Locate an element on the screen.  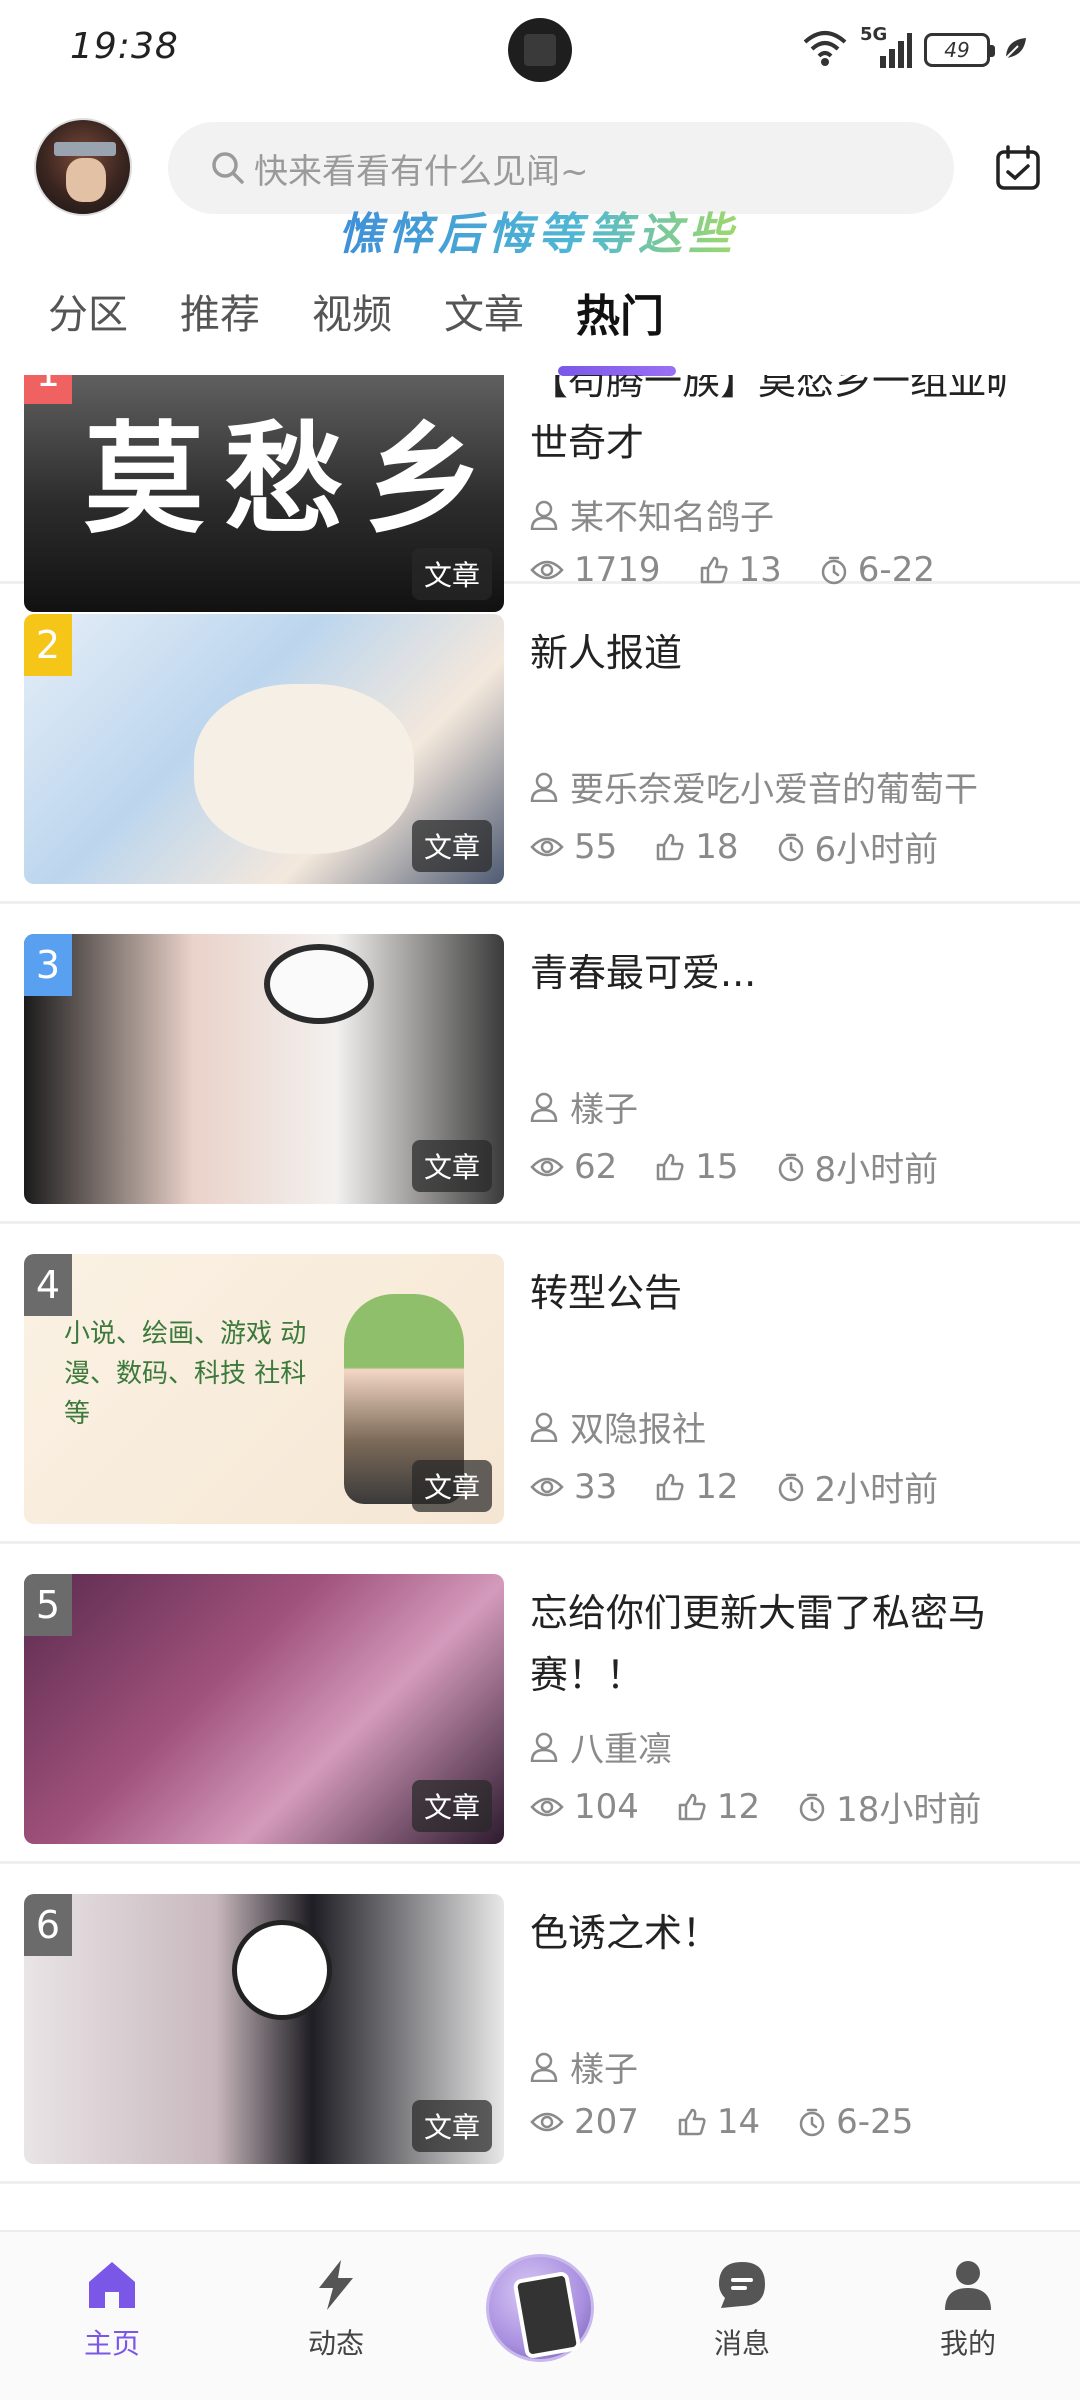
list-item: 2 文章 新人报道 要乐奈爱吃小爱音的葡萄干 55 18 6小时前 is located at coordinates (540, 744).